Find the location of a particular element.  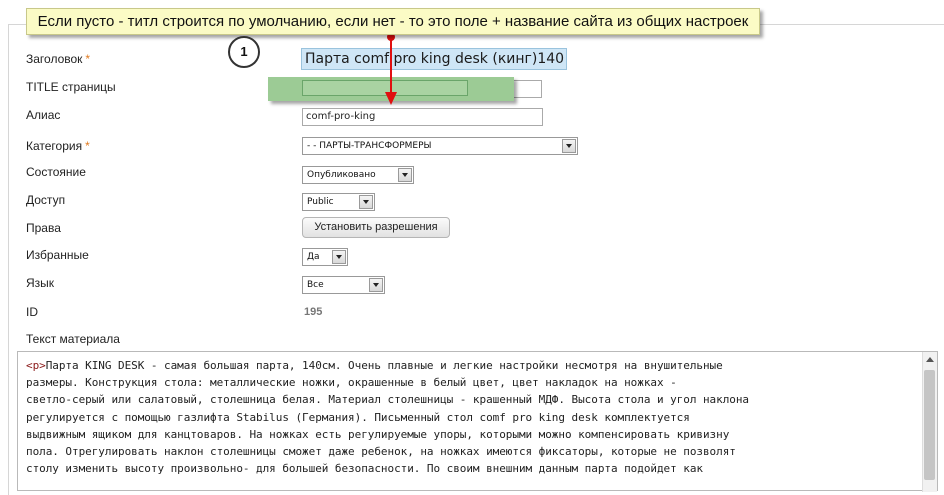

highlight-overlay is located at coordinates (391, 89).